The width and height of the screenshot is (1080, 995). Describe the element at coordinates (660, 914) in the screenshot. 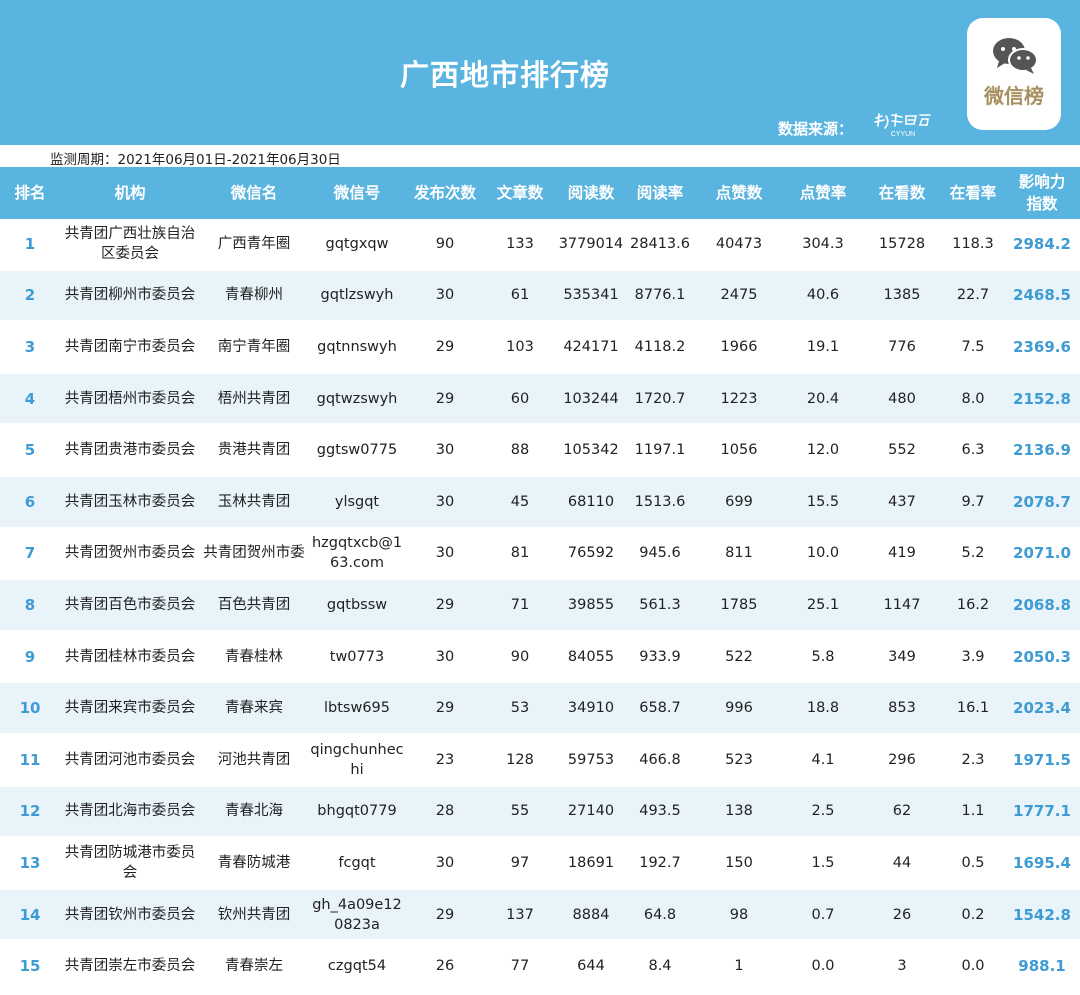

I see `cell-rrate: 64.8` at that location.